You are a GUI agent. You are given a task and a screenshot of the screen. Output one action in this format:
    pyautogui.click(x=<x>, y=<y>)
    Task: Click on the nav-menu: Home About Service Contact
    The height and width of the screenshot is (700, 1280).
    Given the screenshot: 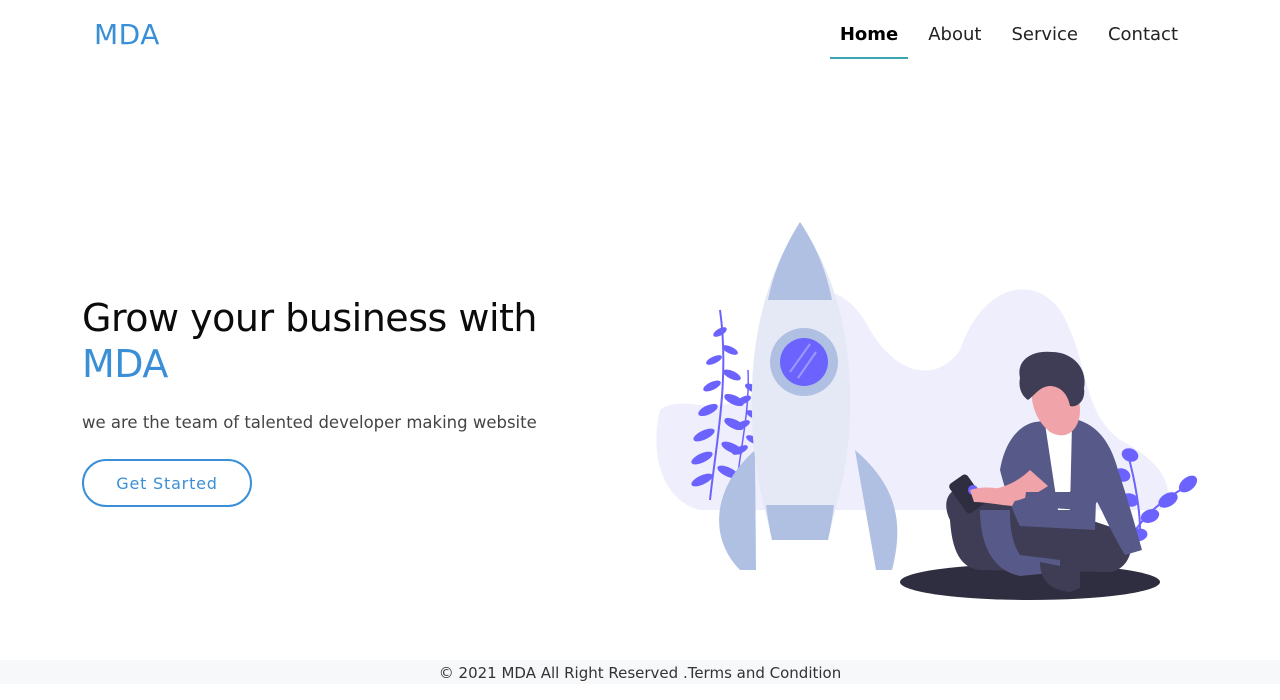 What is the action you would take?
    pyautogui.click(x=996, y=41)
    